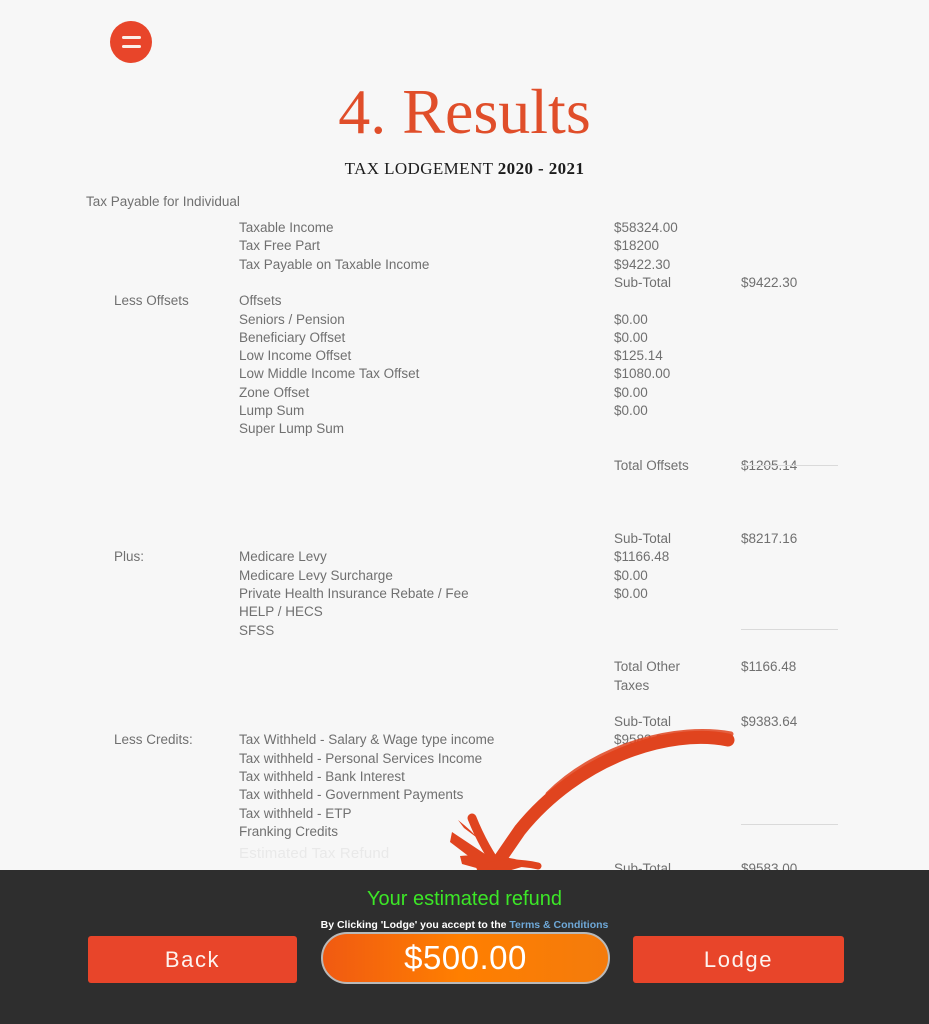 Image resolution: width=929 pixels, height=1024 pixels. I want to click on result-row: Beneficiary Offset $0.00, so click(464, 339).